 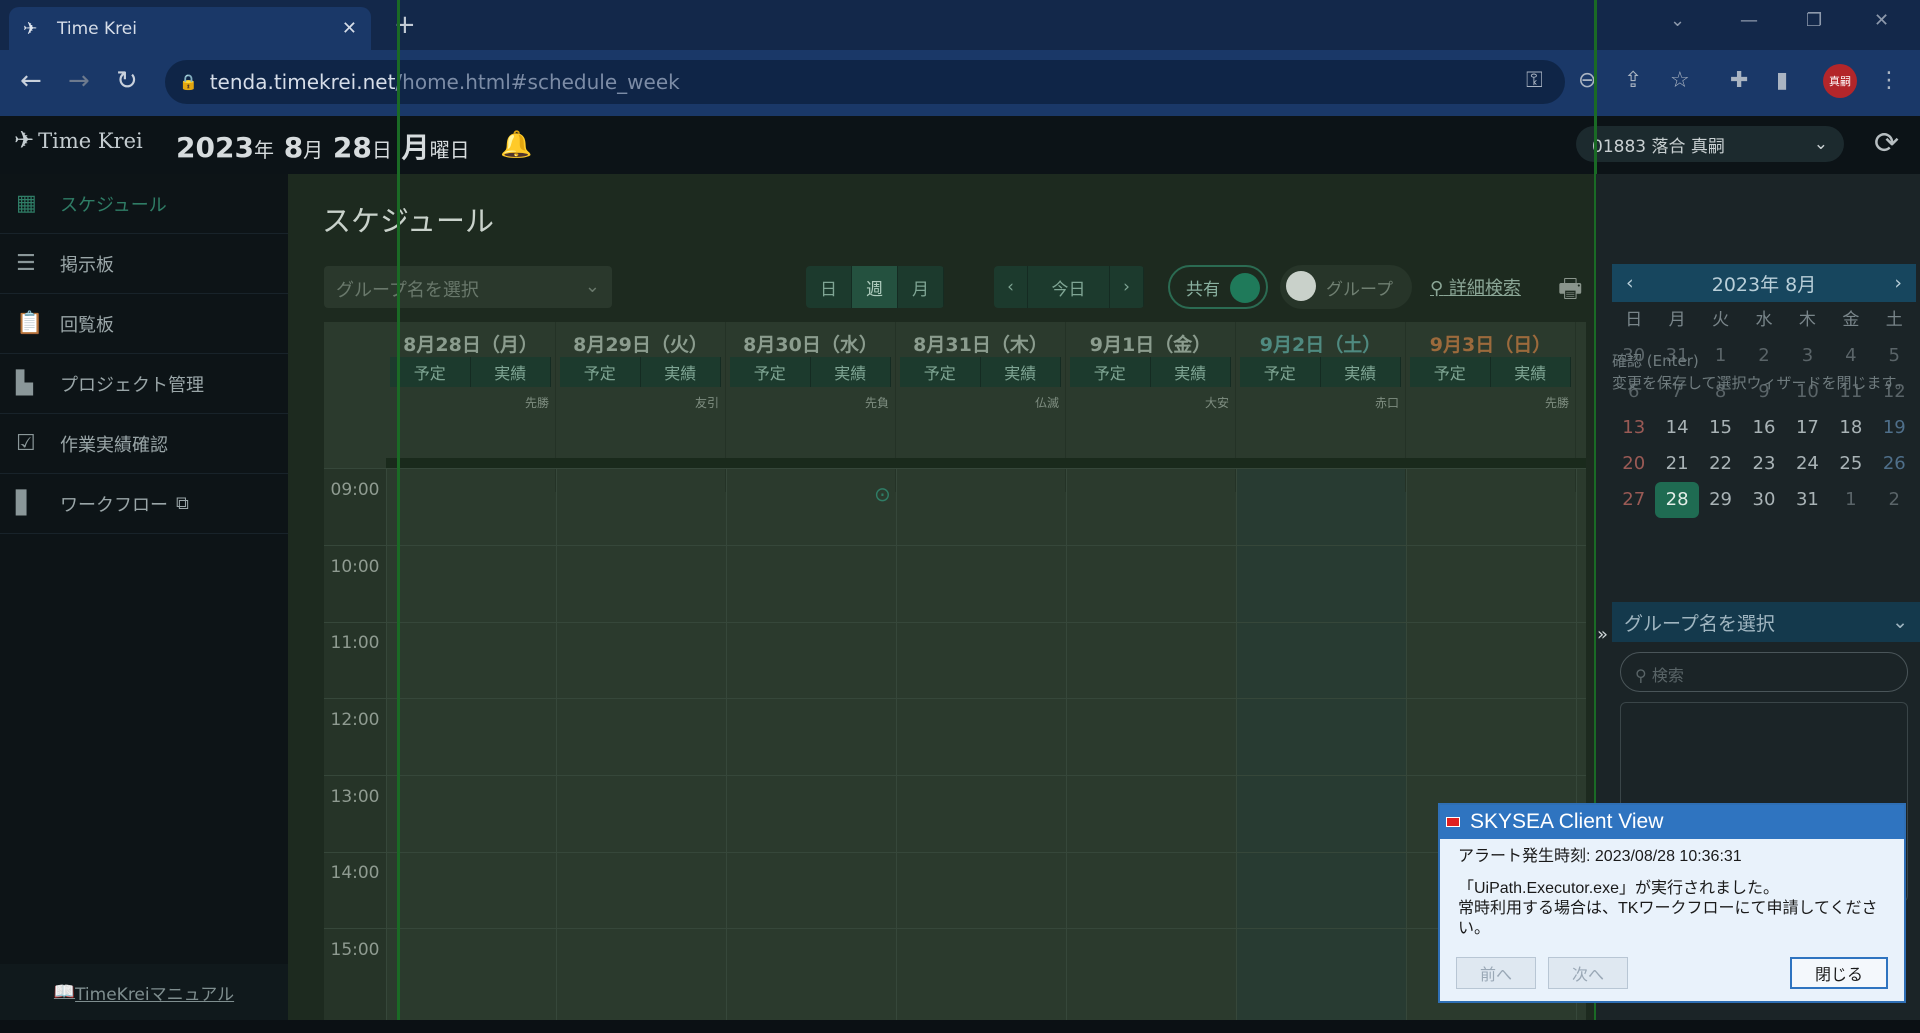 I want to click on date-month-unit: 月, so click(x=313, y=150).